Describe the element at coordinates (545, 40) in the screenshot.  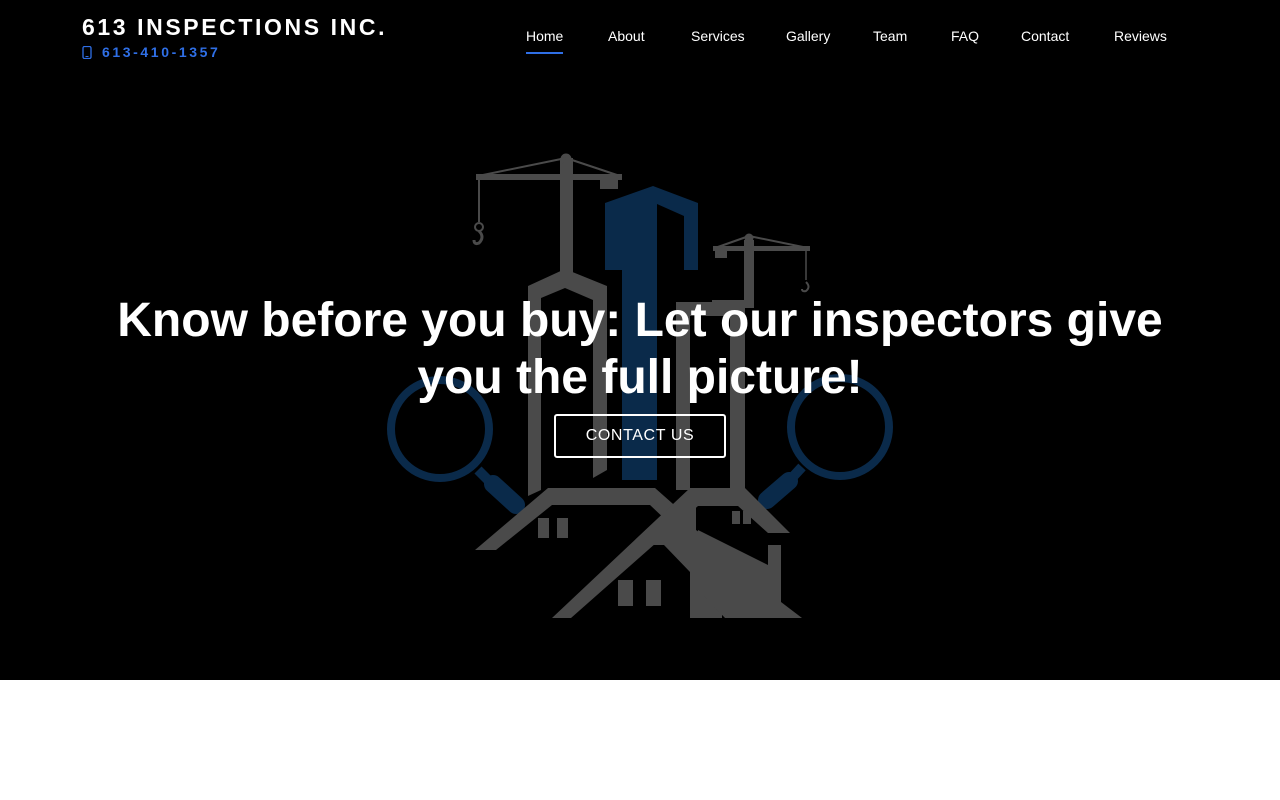
I see `nav-item-home: Home` at that location.